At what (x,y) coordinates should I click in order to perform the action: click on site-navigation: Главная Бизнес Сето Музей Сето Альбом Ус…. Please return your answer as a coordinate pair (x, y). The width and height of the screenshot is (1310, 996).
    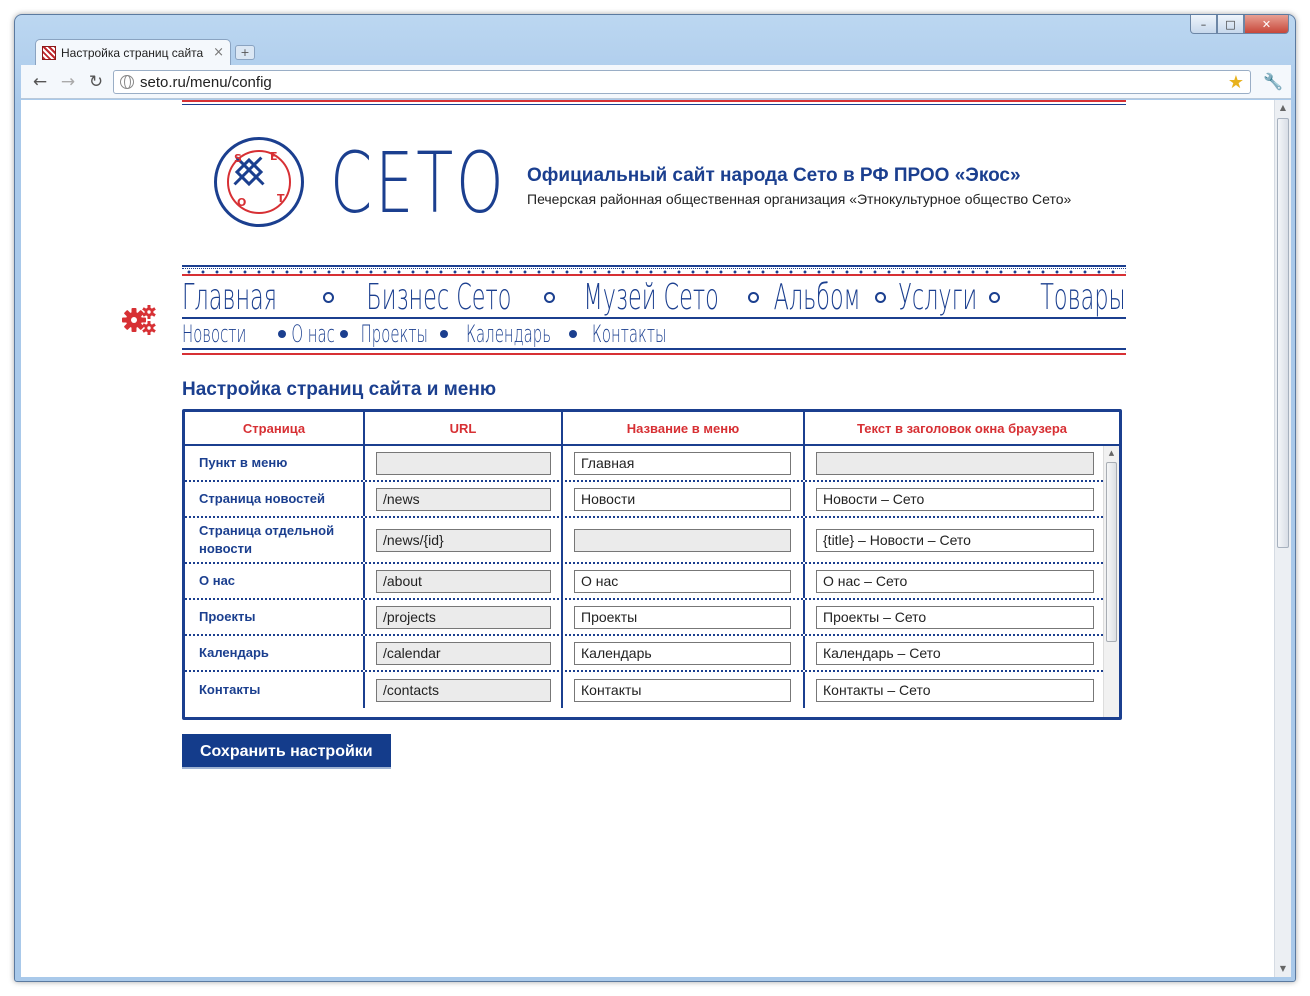
    Looking at the image, I should click on (654, 311).